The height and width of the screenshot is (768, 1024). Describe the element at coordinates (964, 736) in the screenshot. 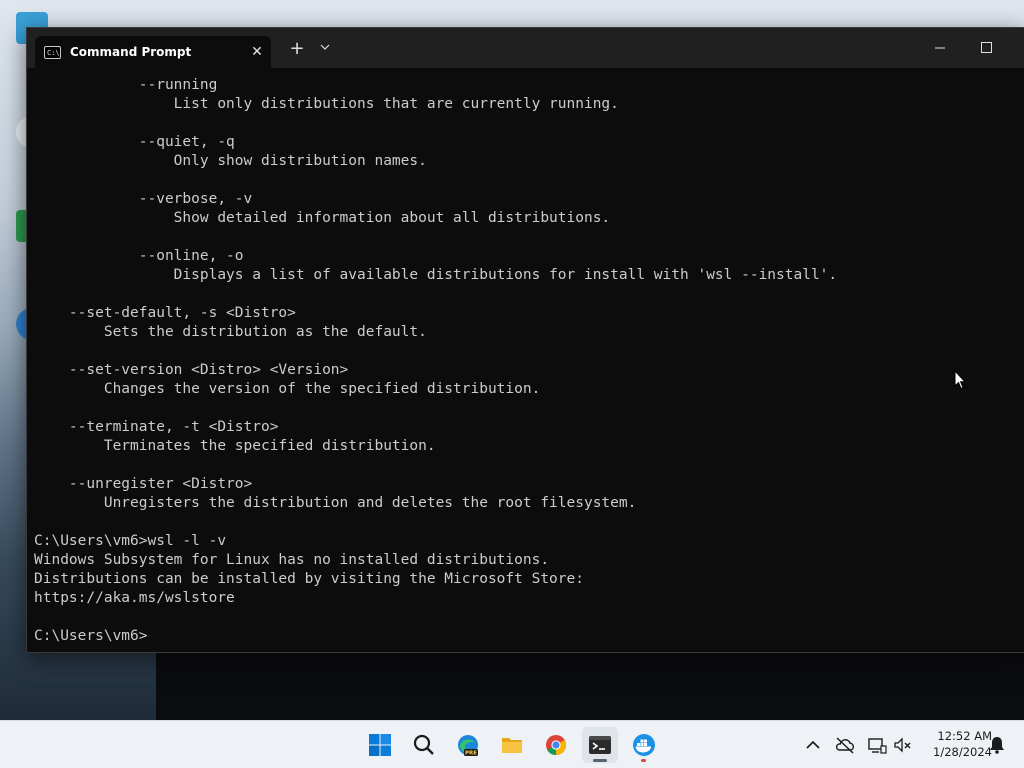

I see `clock-time: 12:52 AM` at that location.